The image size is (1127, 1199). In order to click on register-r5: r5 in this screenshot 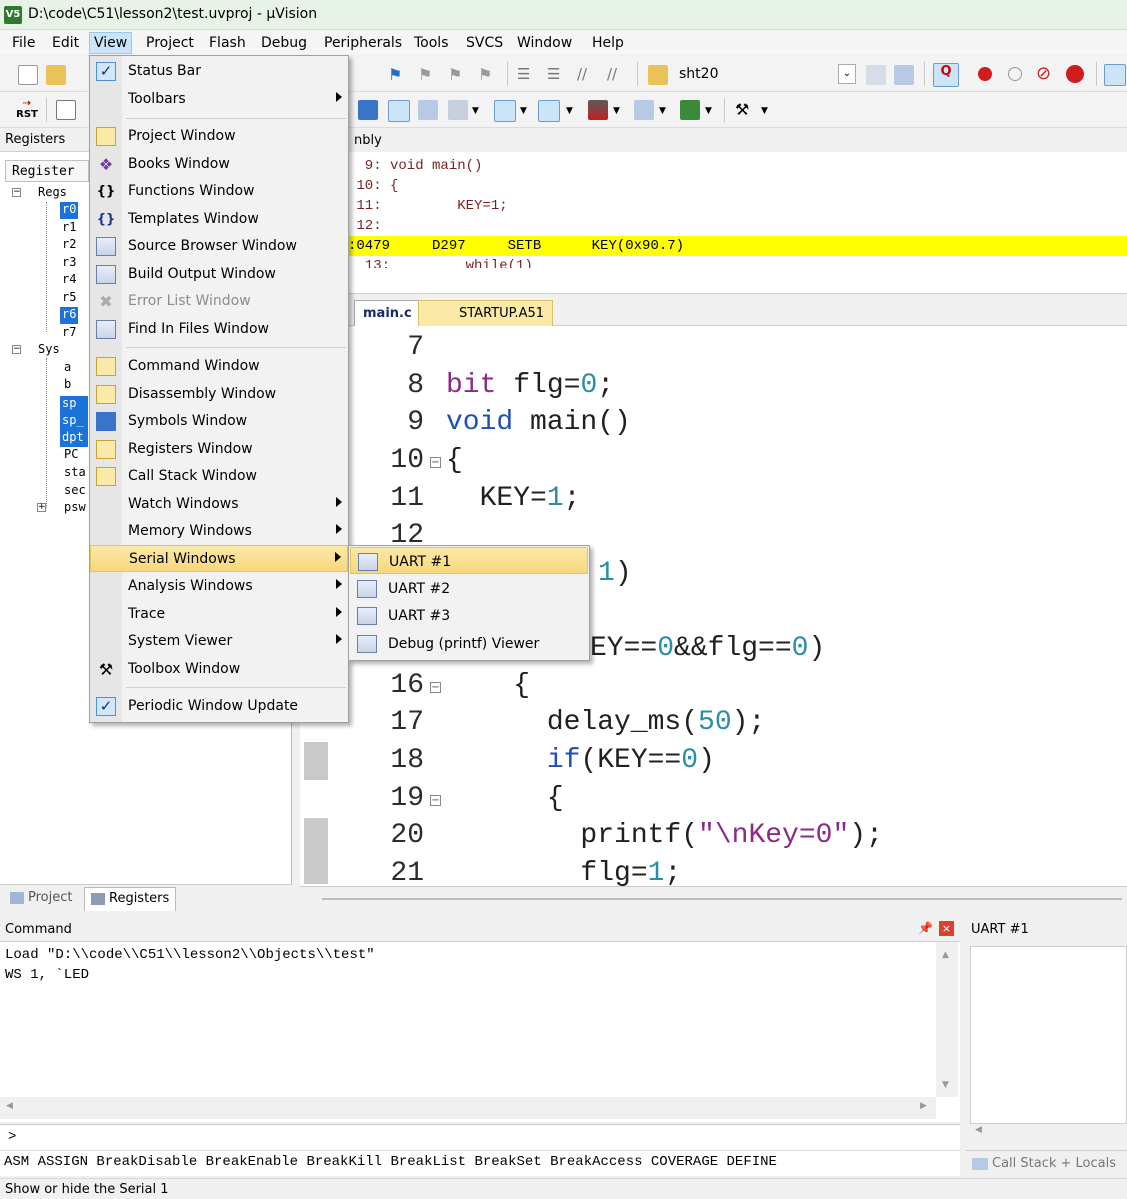, I will do `click(69, 298)`.